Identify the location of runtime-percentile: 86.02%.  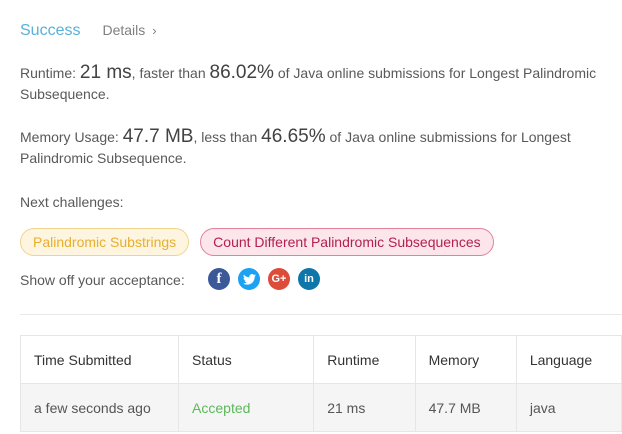
(241, 72).